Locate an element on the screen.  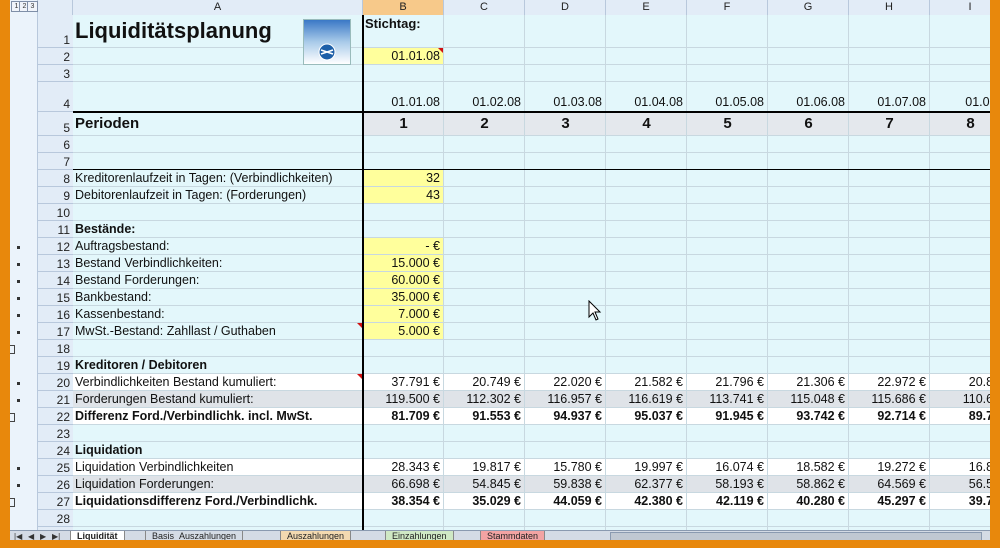
liquidation-value: 18.582 € is located at coordinates (808, 467).